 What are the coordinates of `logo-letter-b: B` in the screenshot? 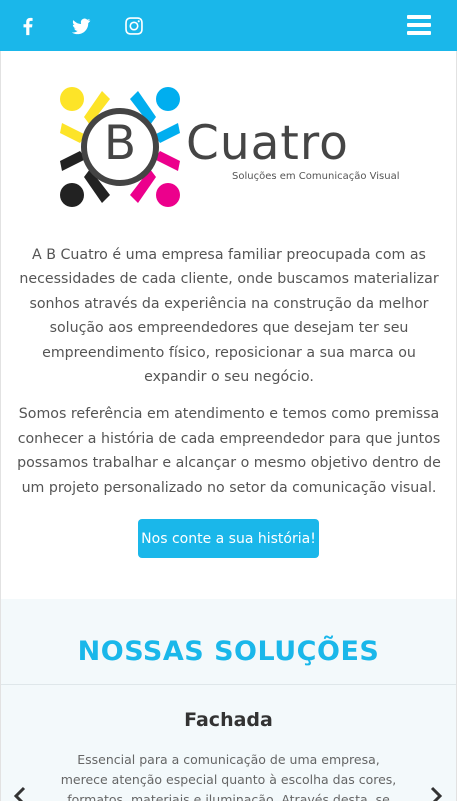 It's located at (120, 143).